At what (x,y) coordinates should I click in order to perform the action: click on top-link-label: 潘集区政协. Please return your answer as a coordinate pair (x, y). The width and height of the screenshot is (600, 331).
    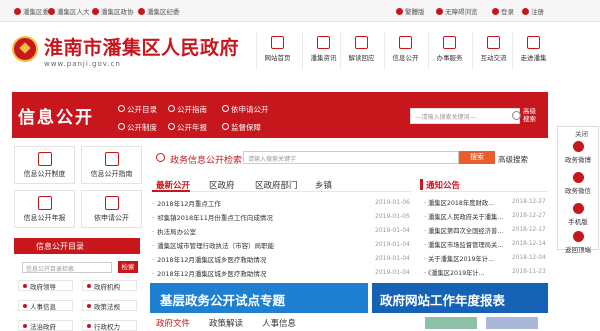
    Looking at the image, I should click on (117, 12).